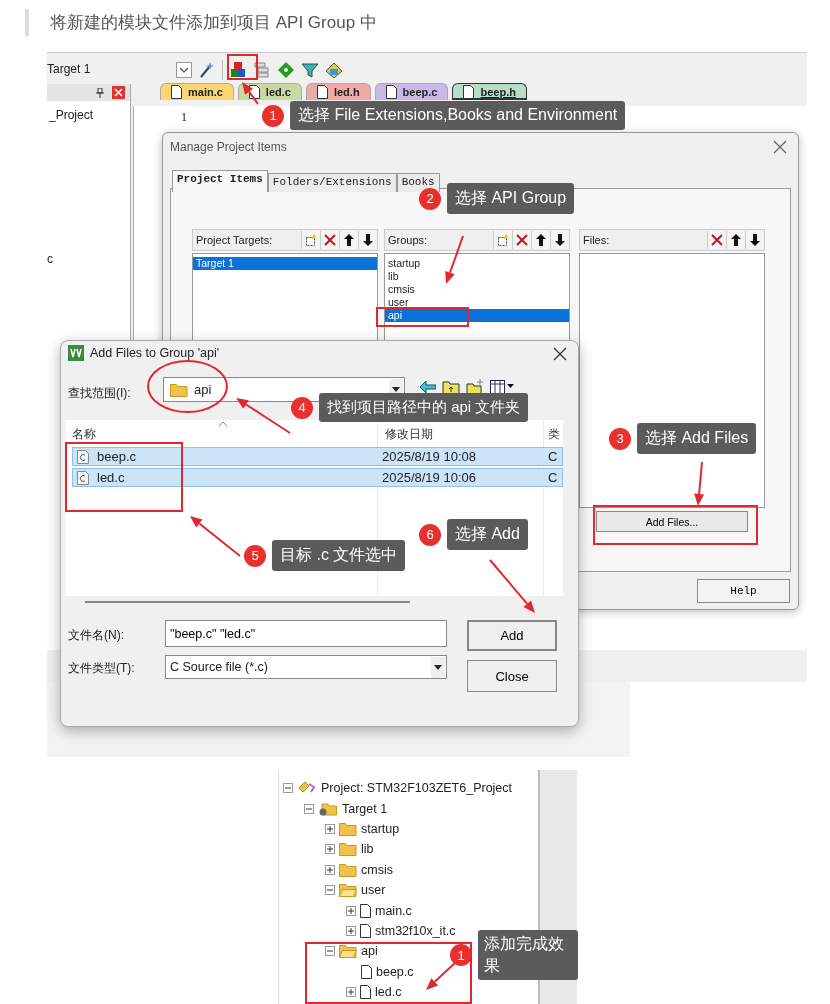 Image resolution: width=830 pixels, height=1004 pixels. Describe the element at coordinates (477, 263) in the screenshot. I see `list-item: startup` at that location.